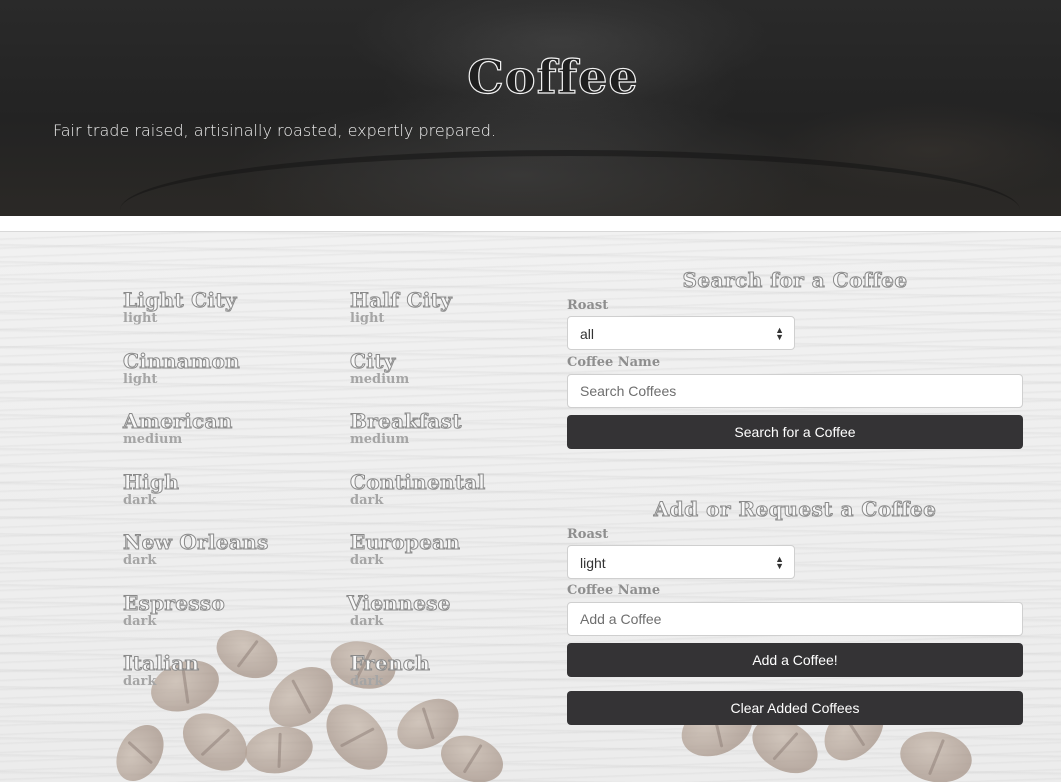 This screenshot has width=1061, height=782. I want to click on list-item: Half City light, so click(445, 318).